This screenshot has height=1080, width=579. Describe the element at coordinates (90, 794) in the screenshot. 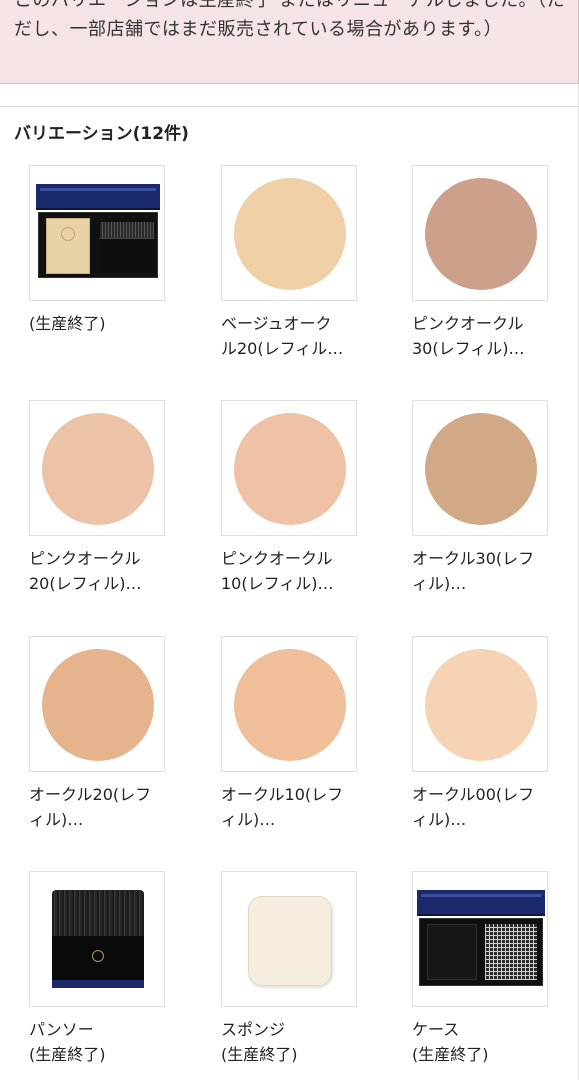

I see `variation-label-line1: オークル20(レフ` at that location.